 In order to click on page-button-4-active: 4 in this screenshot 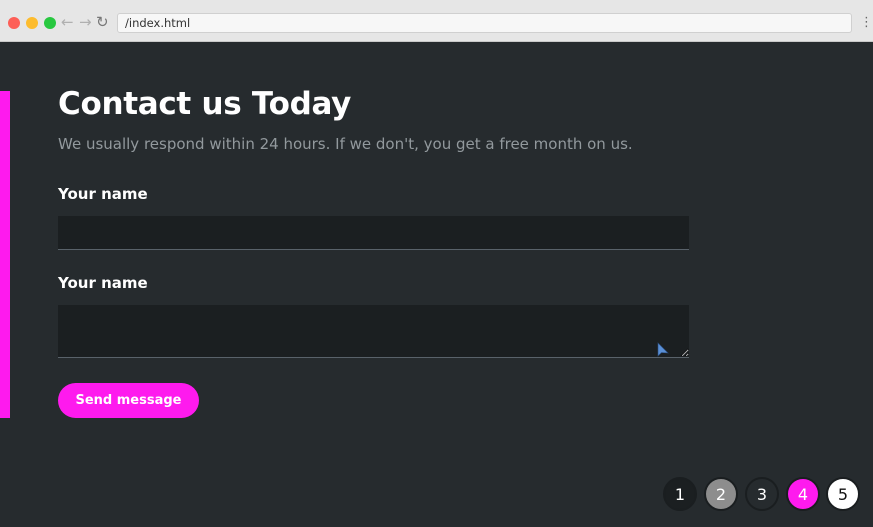, I will do `click(803, 494)`.